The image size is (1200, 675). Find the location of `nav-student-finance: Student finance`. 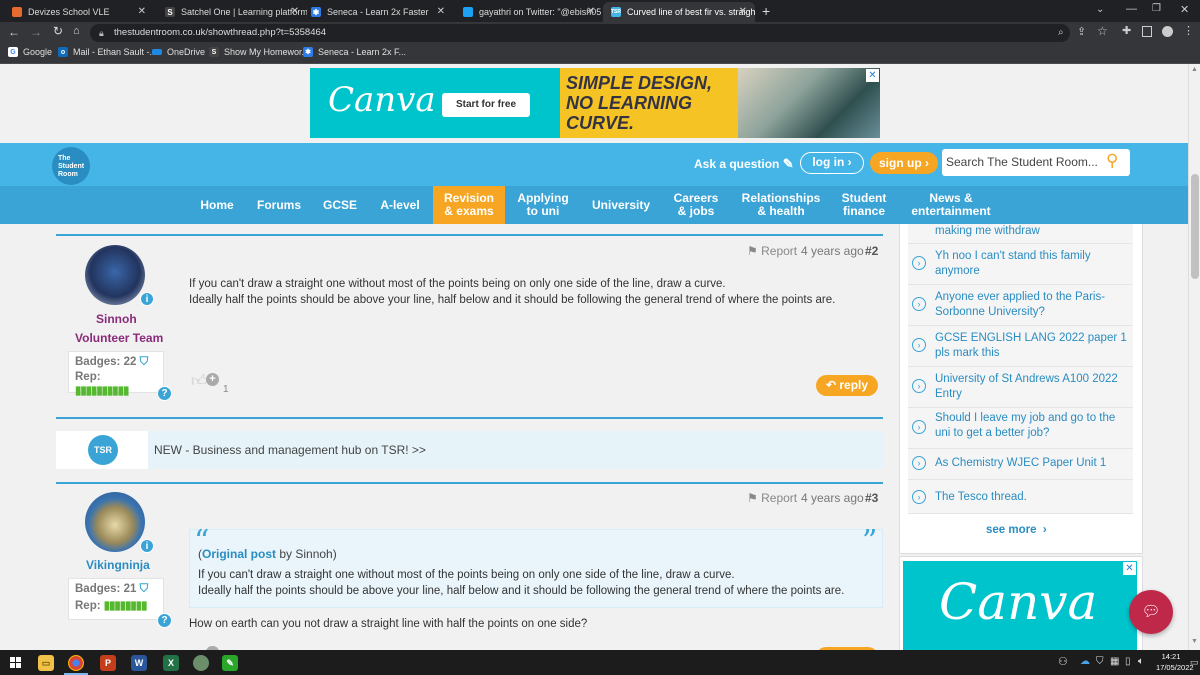

nav-student-finance: Student finance is located at coordinates (864, 205).